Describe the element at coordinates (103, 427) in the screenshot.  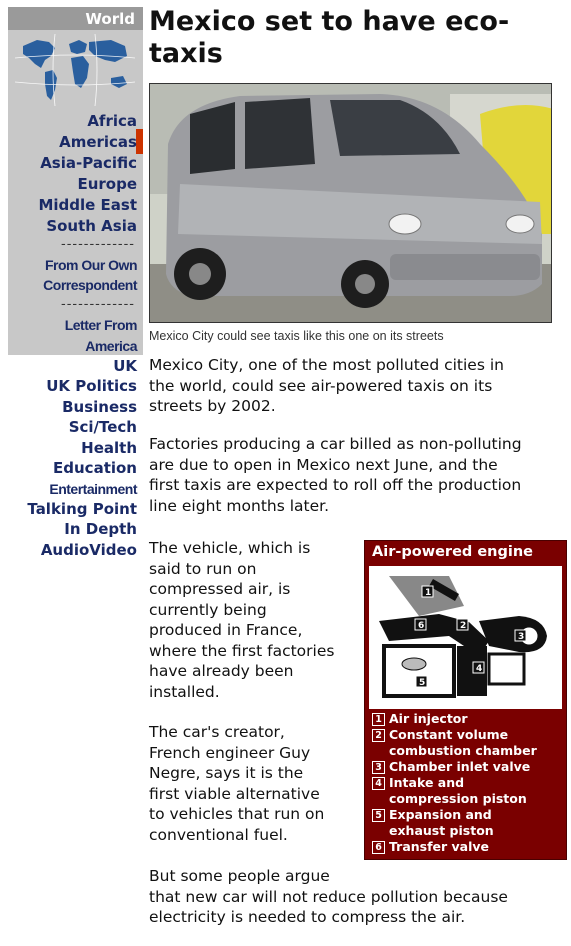
I see `nav-link-sci-tech: Sci/Tech` at that location.